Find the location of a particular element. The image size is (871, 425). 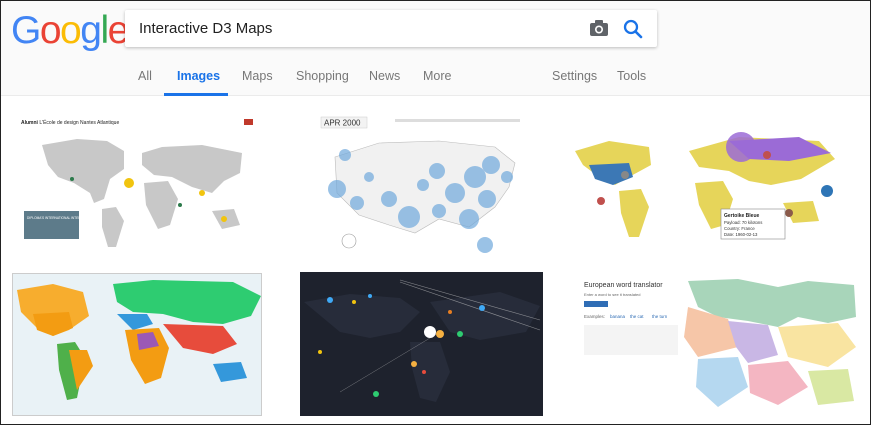

svg-text: Examples: is located at coordinates (594, 316).